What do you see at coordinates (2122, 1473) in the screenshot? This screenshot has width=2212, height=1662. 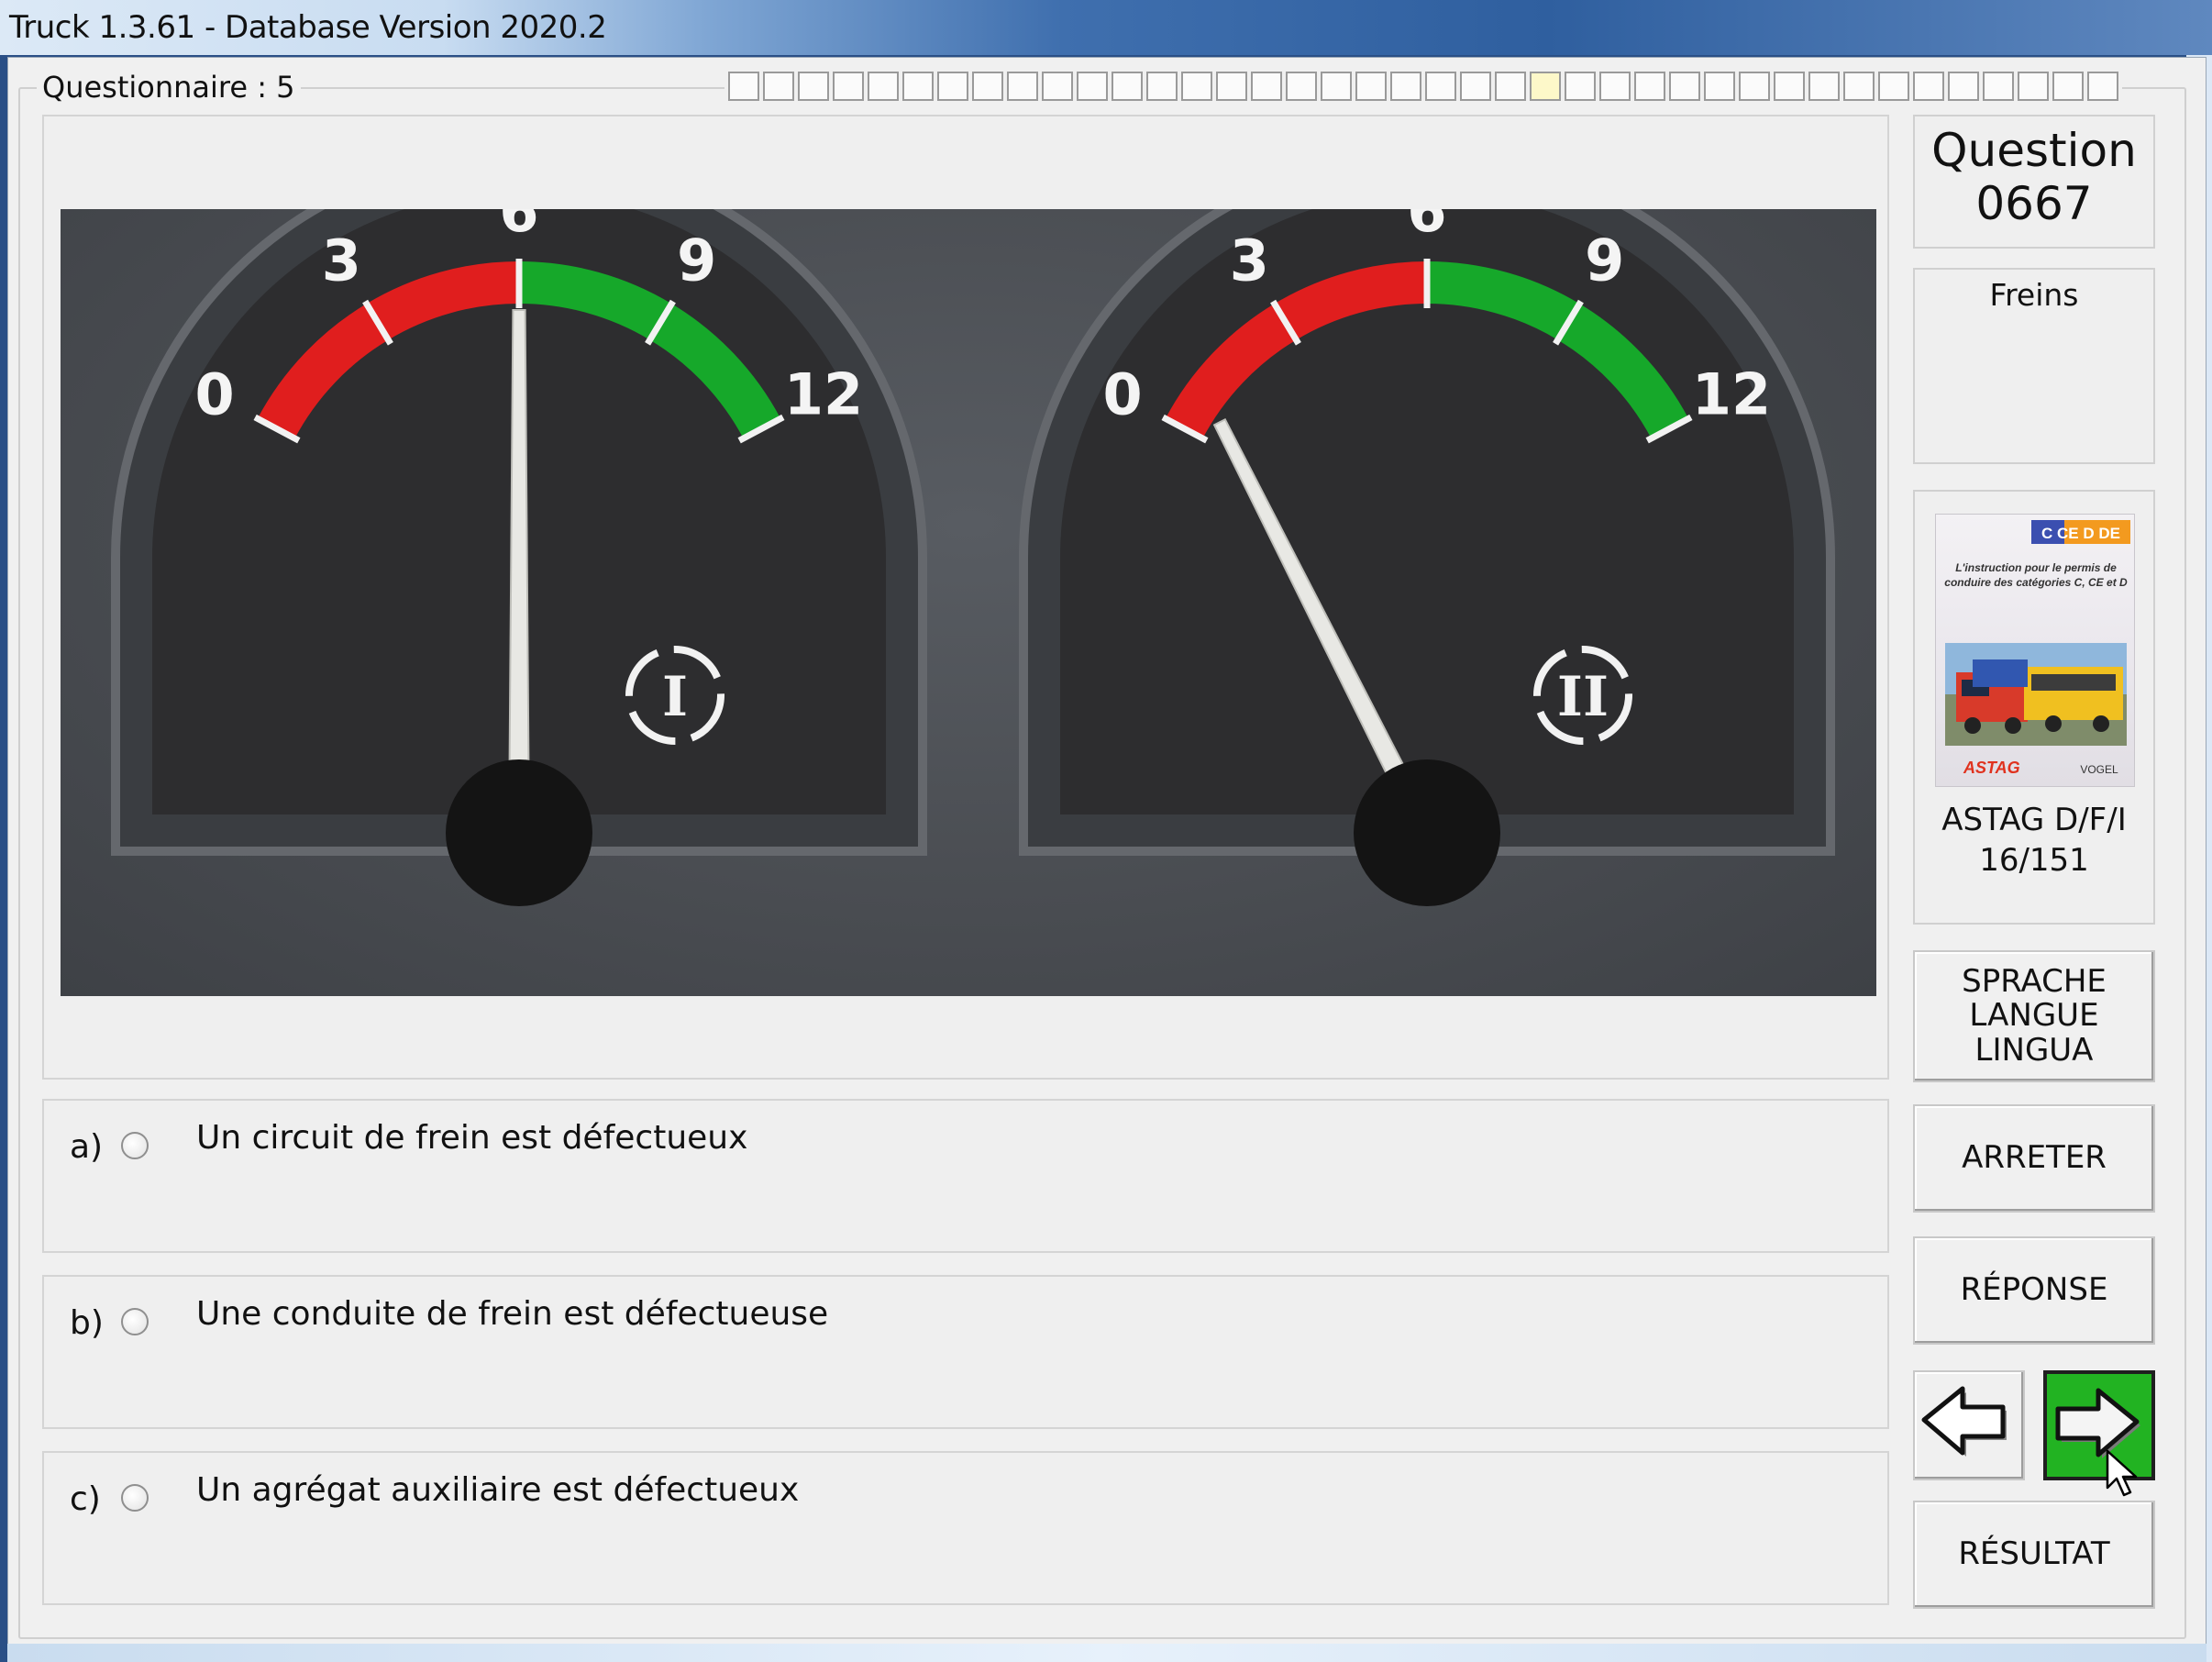 I see `mouse-cursor-icon` at bounding box center [2122, 1473].